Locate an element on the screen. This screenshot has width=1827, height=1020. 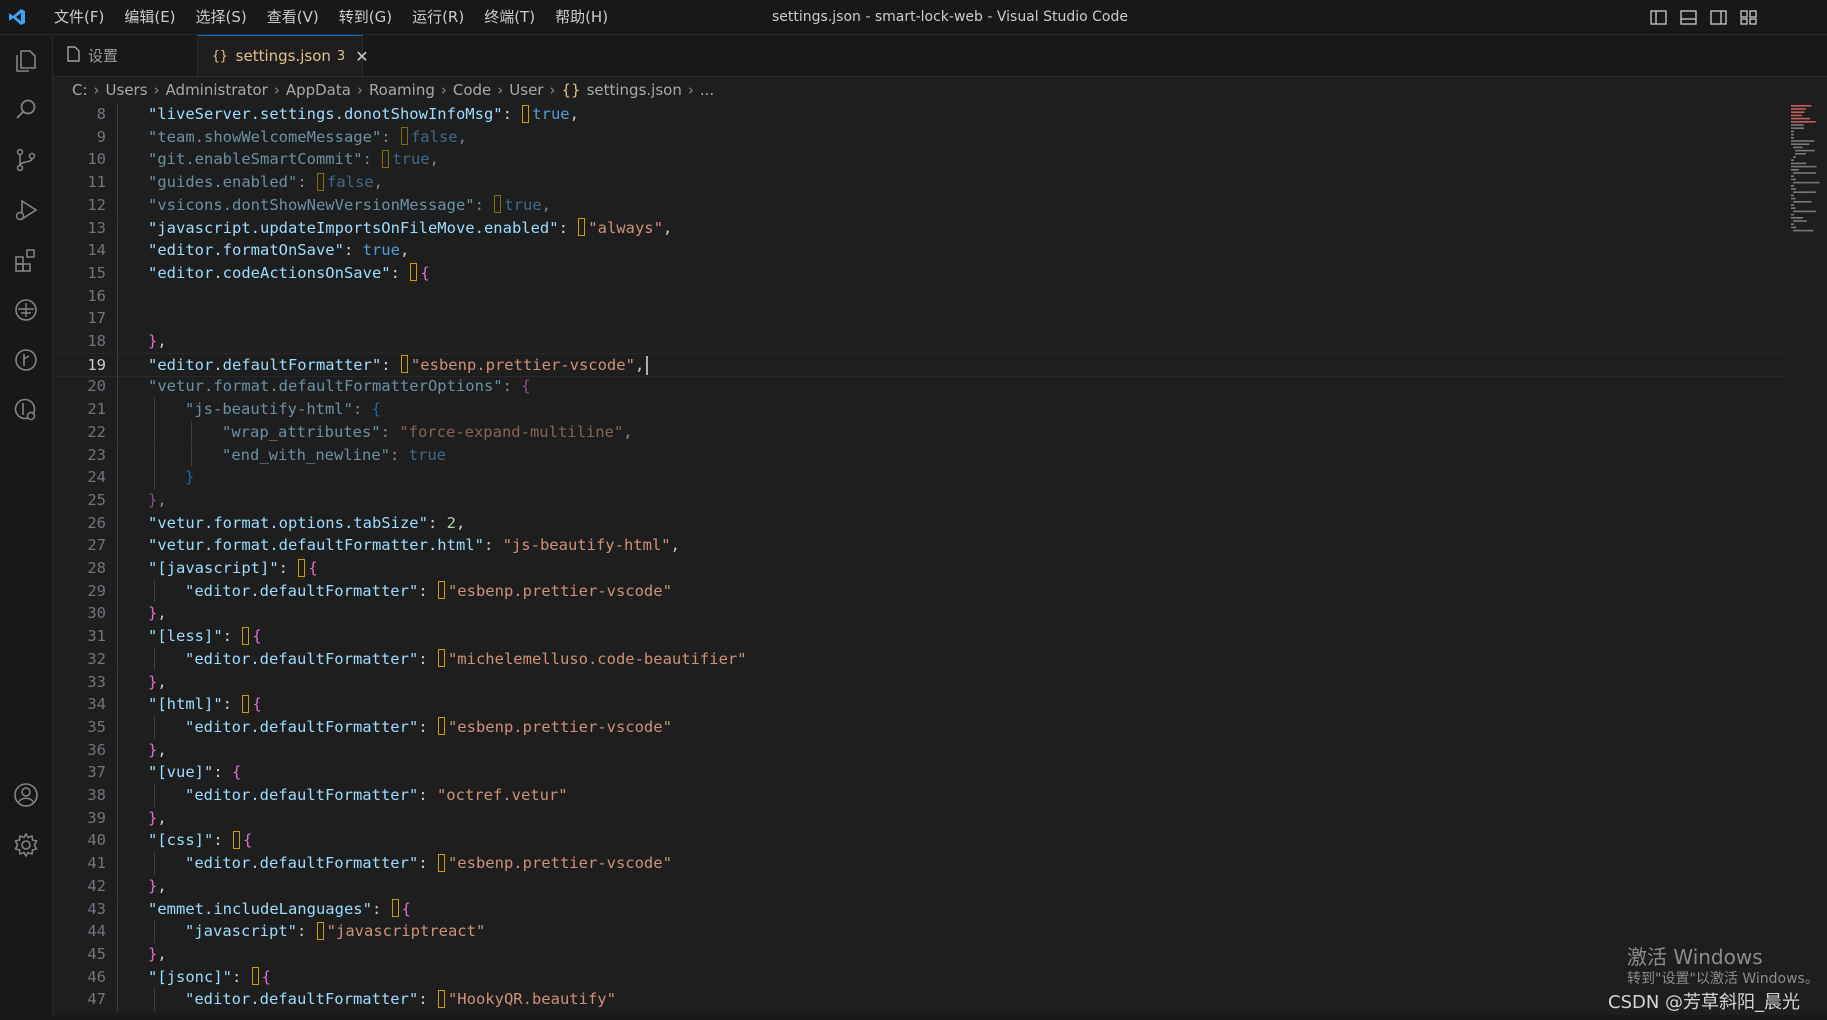
customize-layout-icon is located at coordinates (1748, 17).